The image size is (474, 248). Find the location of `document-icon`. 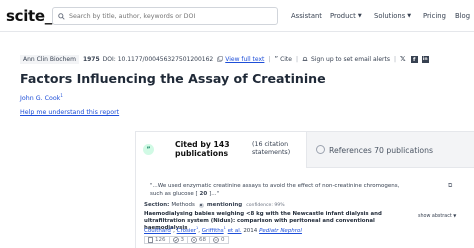

document-icon is located at coordinates (150, 240).